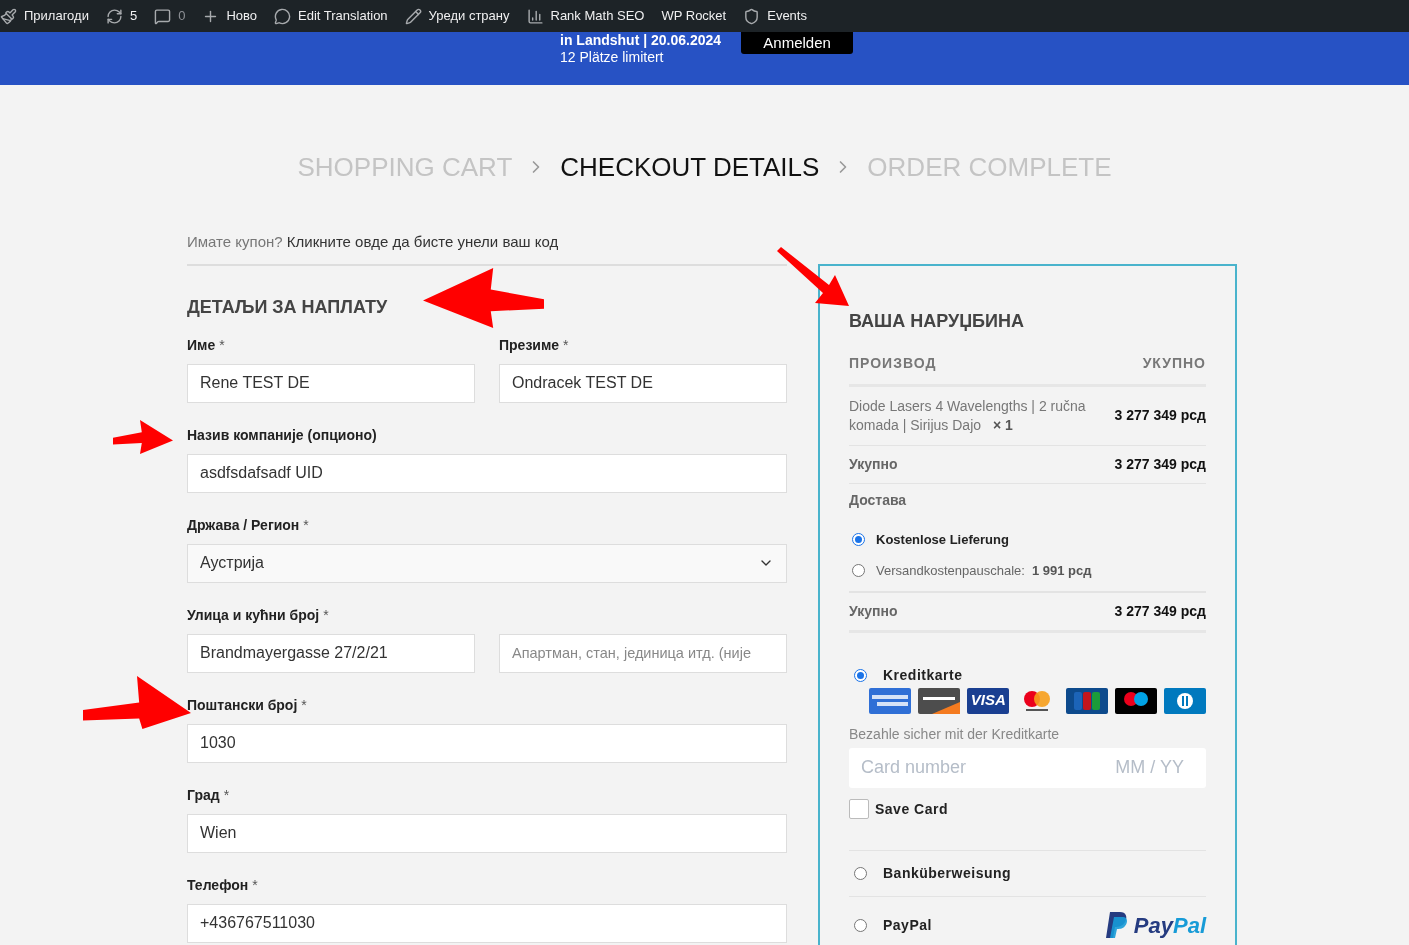 This screenshot has height=945, width=1409. What do you see at coordinates (873, 611) in the screenshot?
I see `total-label: Укупно` at bounding box center [873, 611].